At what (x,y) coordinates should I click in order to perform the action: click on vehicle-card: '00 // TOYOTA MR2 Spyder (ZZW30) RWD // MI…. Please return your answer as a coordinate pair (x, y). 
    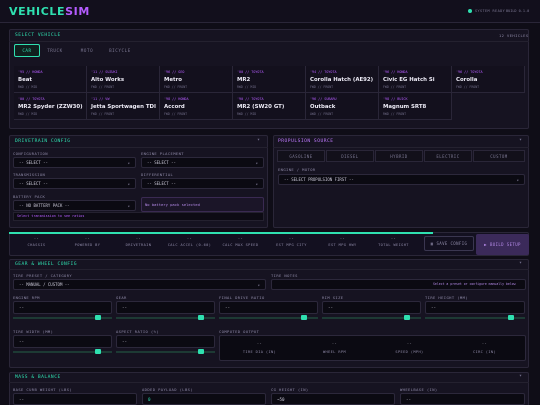
    Looking at the image, I should click on (50, 106).